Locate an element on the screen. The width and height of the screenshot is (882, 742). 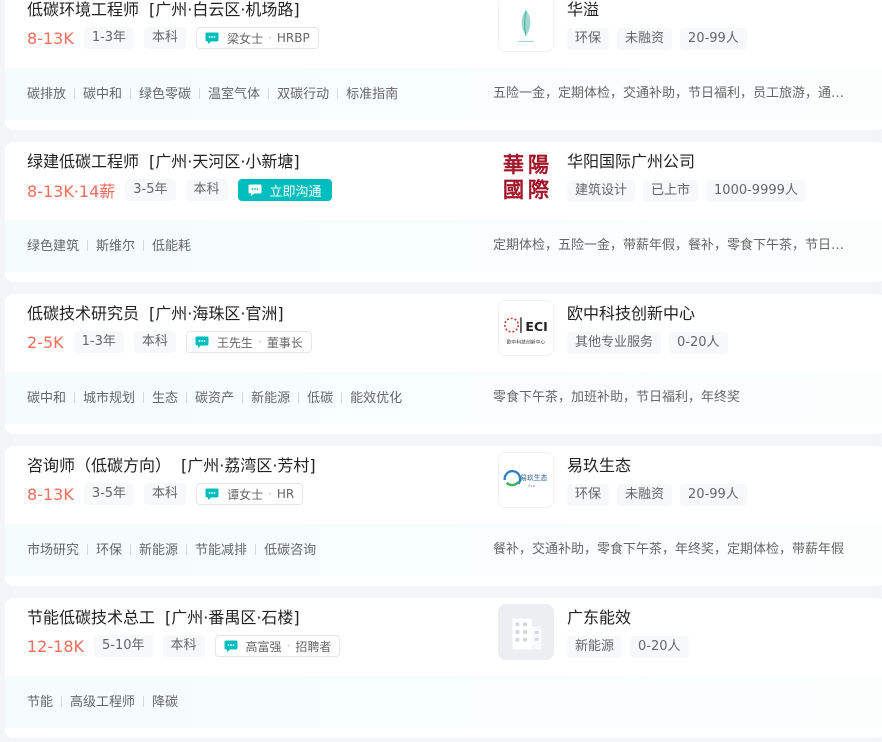
company-tags: 其他专业服务 0-20人 is located at coordinates (651, 343).